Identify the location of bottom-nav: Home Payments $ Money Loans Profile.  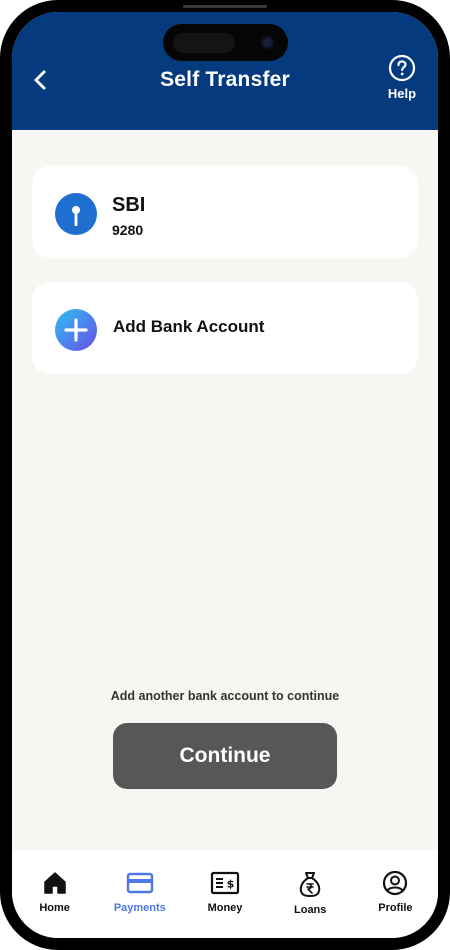
(225, 894).